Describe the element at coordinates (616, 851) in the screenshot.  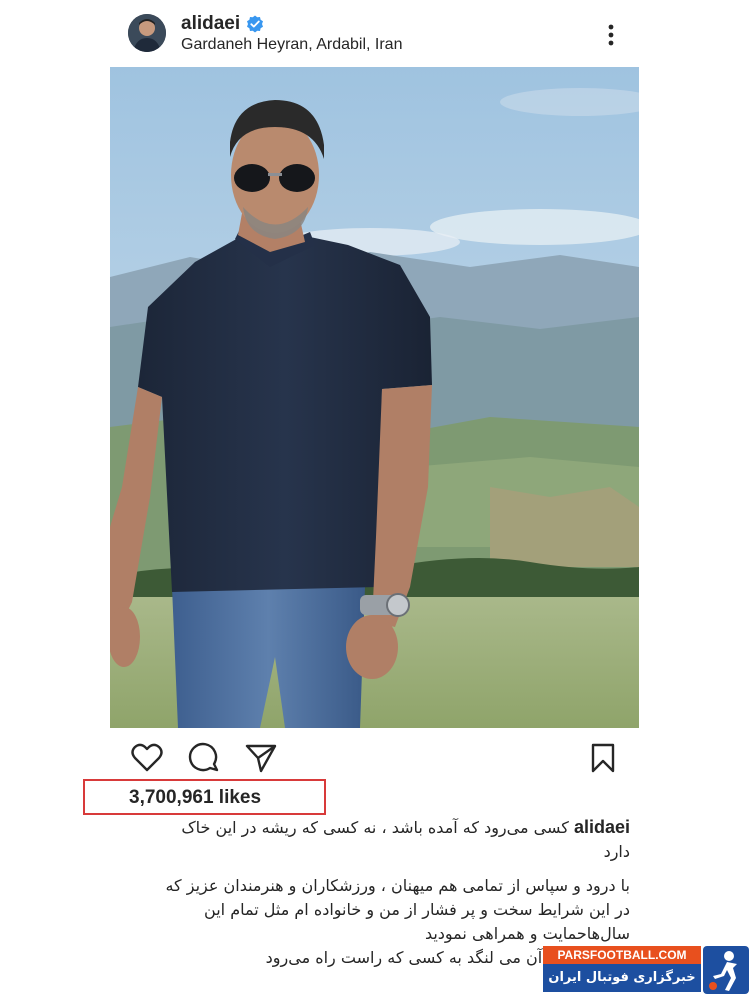
I see `caption-line-2: دارد` at that location.